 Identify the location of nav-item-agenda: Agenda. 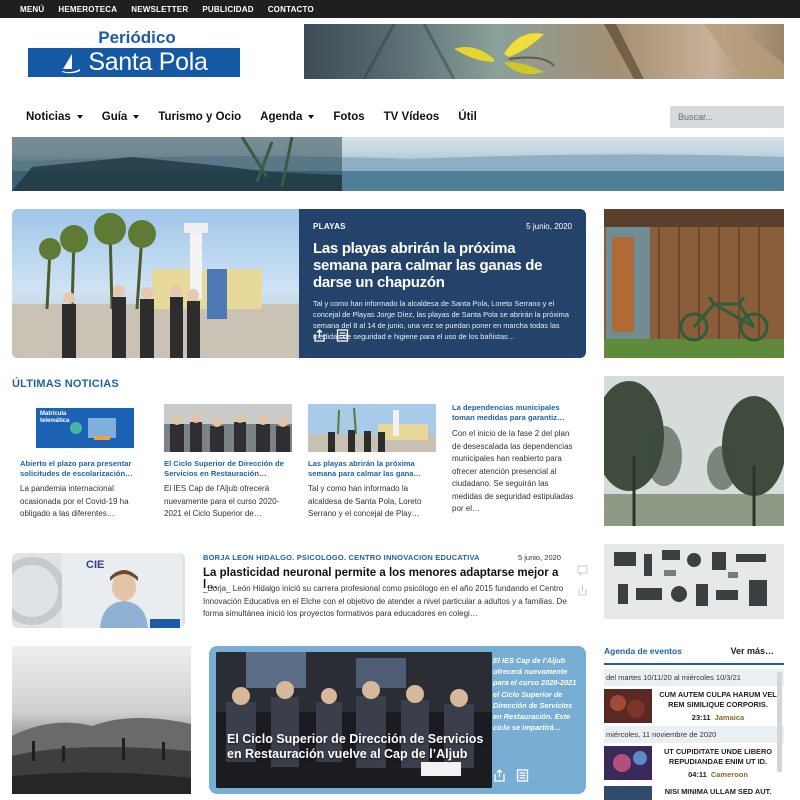
(287, 117).